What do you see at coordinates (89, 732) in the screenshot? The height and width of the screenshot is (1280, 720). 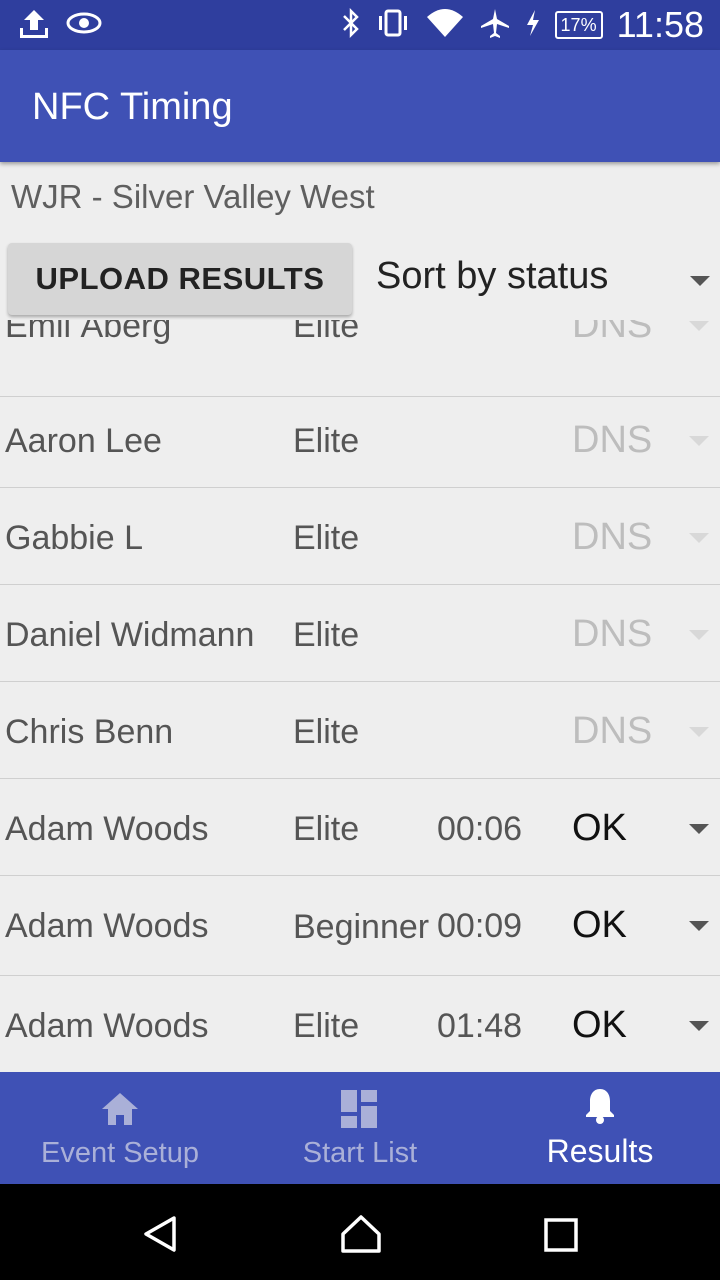 I see `racer-name: Chris Benn` at bounding box center [89, 732].